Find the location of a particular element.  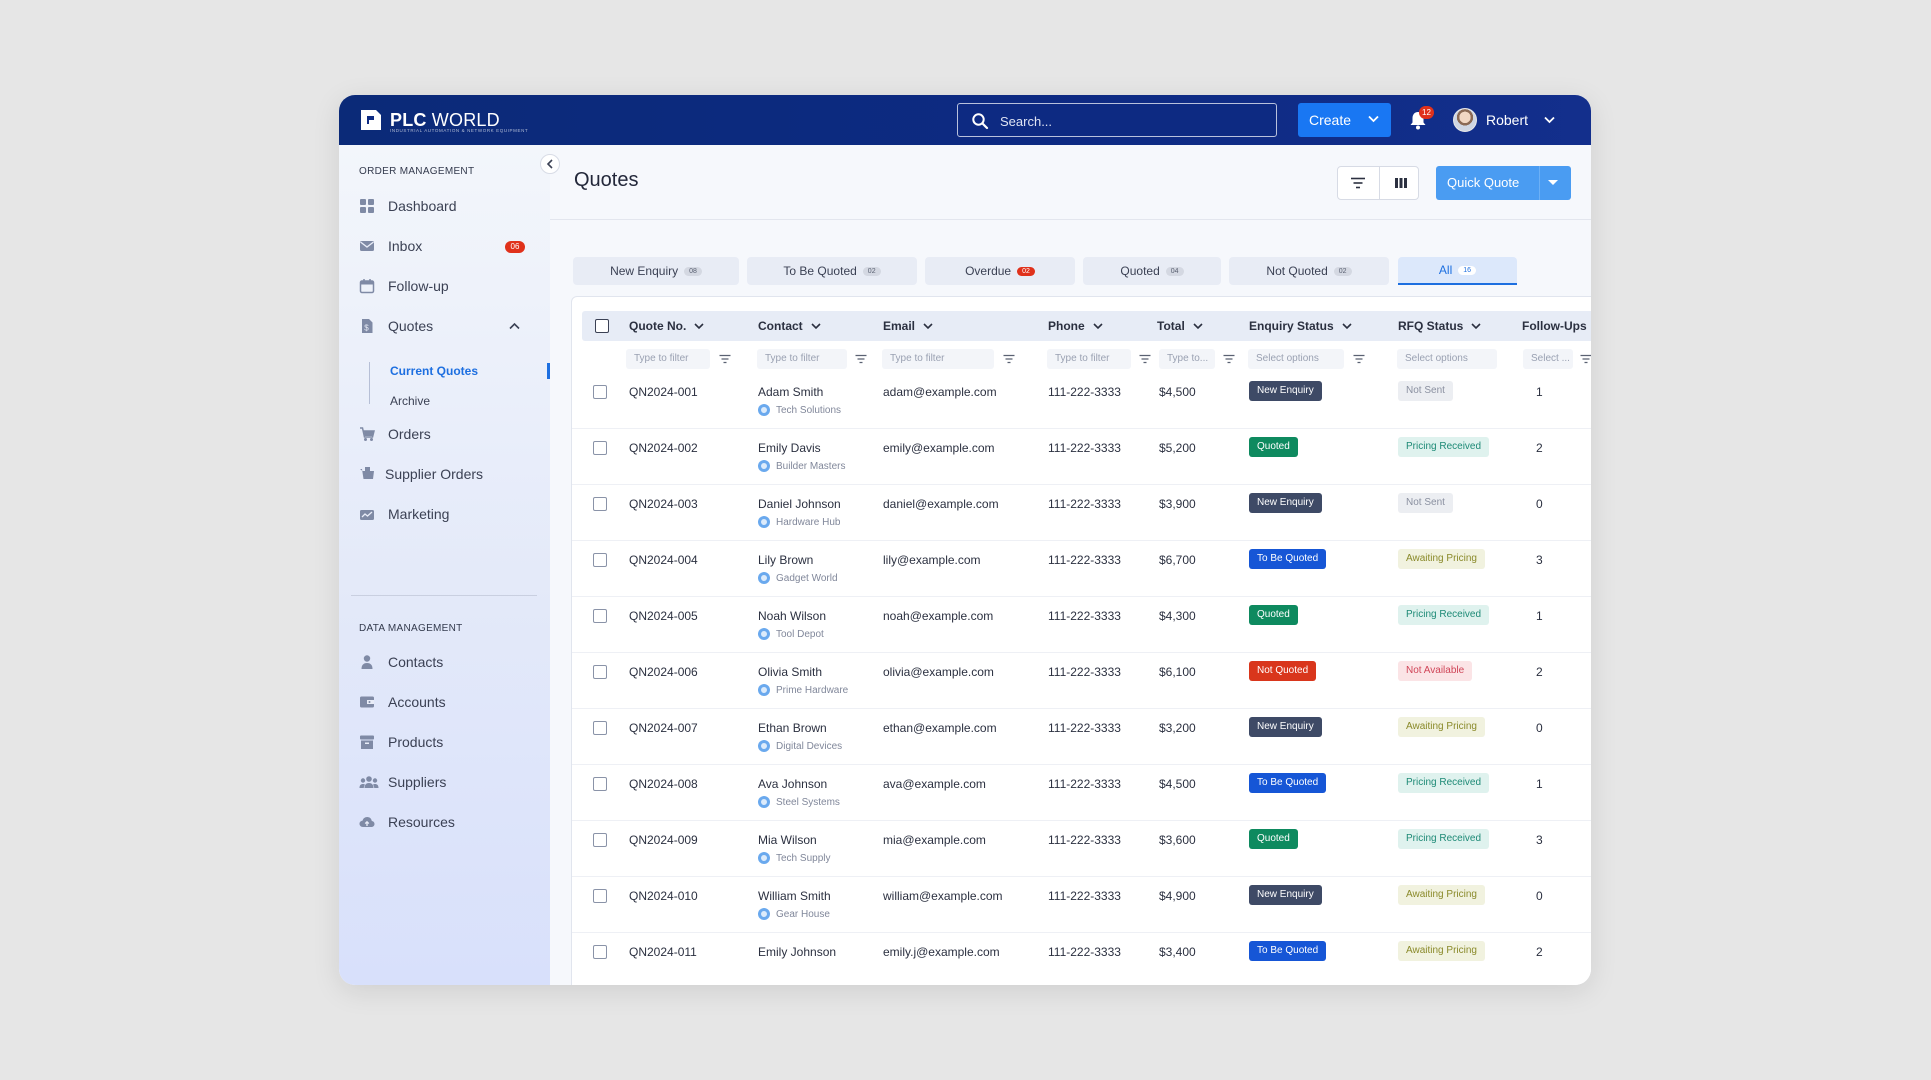

contact-name: Lily Brown is located at coordinates (785, 560).